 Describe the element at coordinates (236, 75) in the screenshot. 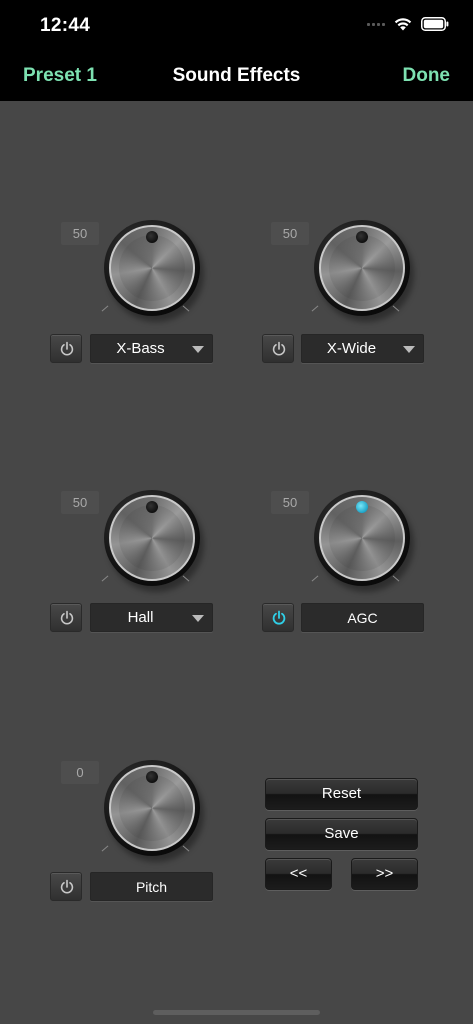

I see `navigation-bar: Preset 1 Sound Effects Done` at that location.